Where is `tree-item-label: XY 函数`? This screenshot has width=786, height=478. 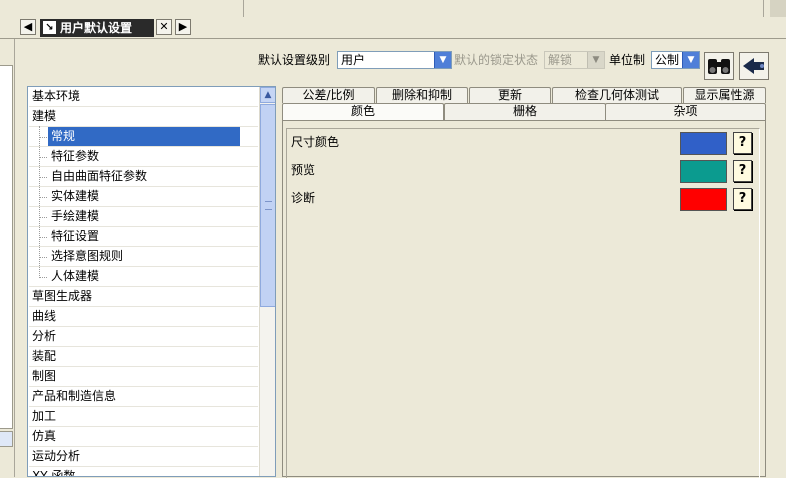 tree-item-label: XY 函数 is located at coordinates (54, 473).